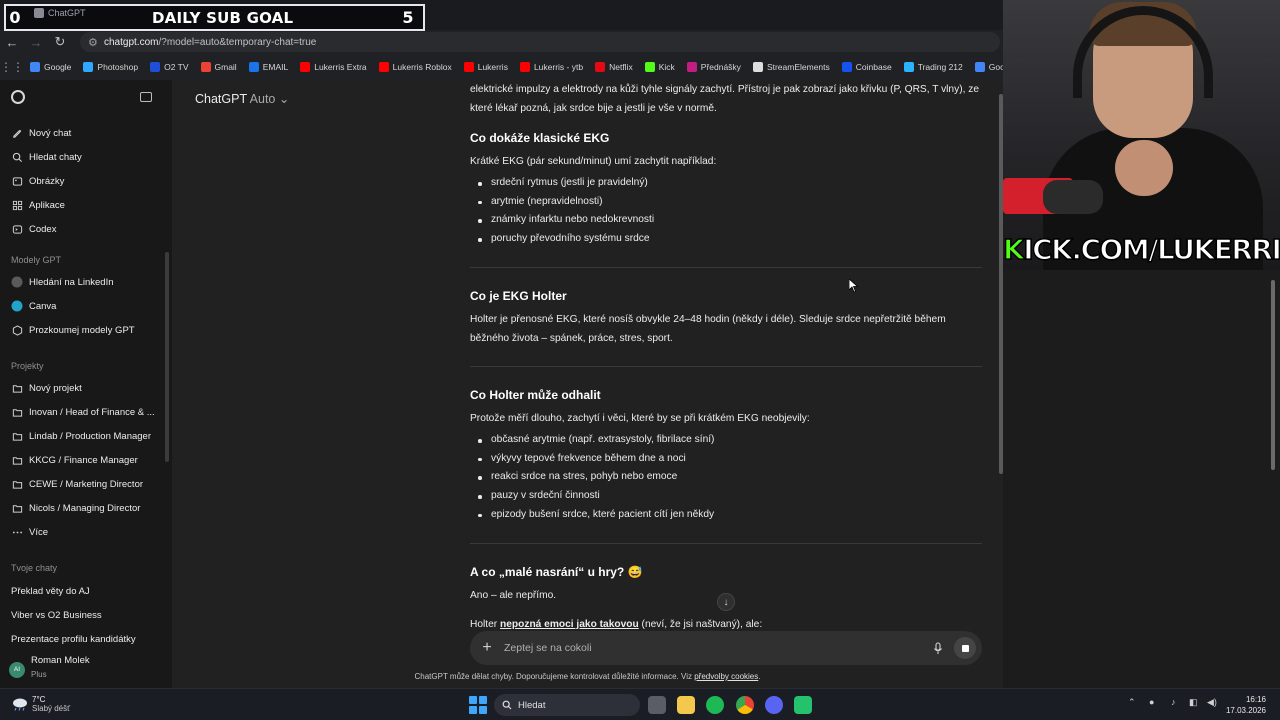 The height and width of the screenshot is (720, 1280). What do you see at coordinates (714, 67) in the screenshot?
I see `bookmark-item: Přednášky` at bounding box center [714, 67].